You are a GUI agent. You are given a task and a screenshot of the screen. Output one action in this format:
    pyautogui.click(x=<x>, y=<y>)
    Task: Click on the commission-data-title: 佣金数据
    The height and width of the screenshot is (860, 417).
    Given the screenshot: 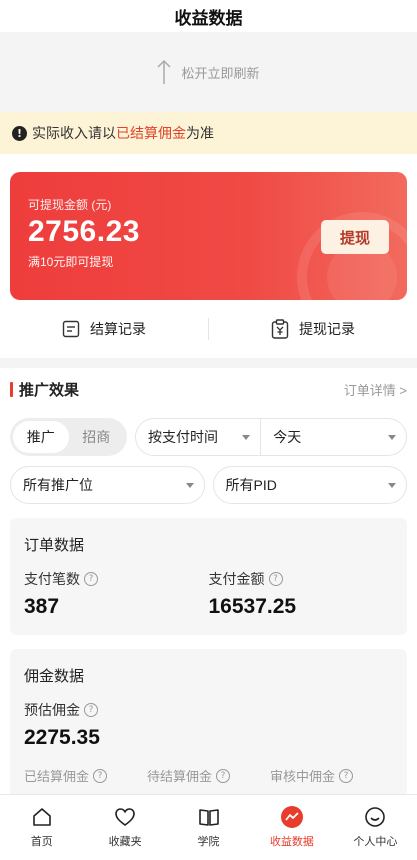 What is the action you would take?
    pyautogui.click(x=54, y=676)
    